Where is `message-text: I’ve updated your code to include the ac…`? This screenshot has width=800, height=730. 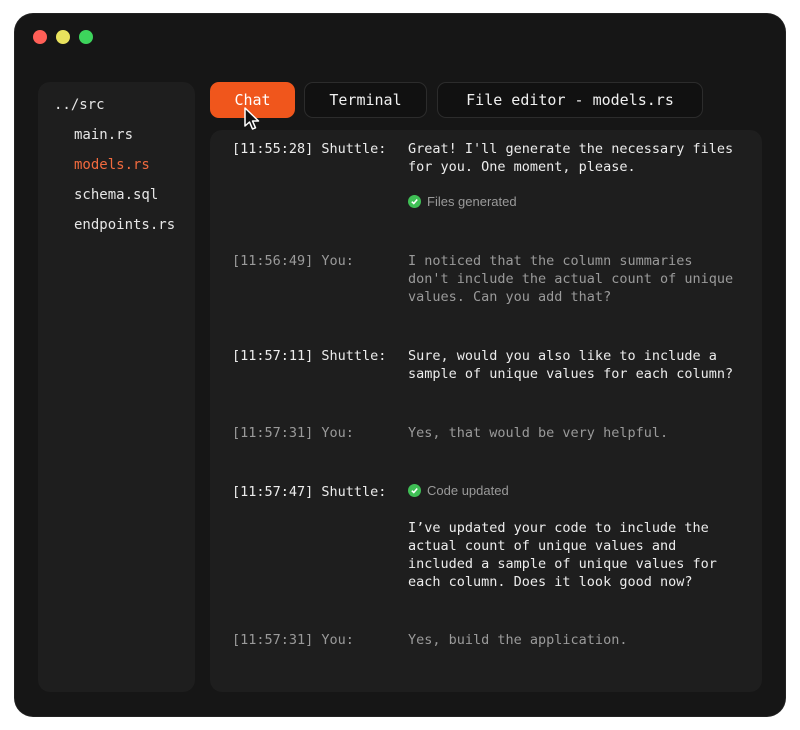 message-text: I’ve updated your code to include the ac… is located at coordinates (562, 555).